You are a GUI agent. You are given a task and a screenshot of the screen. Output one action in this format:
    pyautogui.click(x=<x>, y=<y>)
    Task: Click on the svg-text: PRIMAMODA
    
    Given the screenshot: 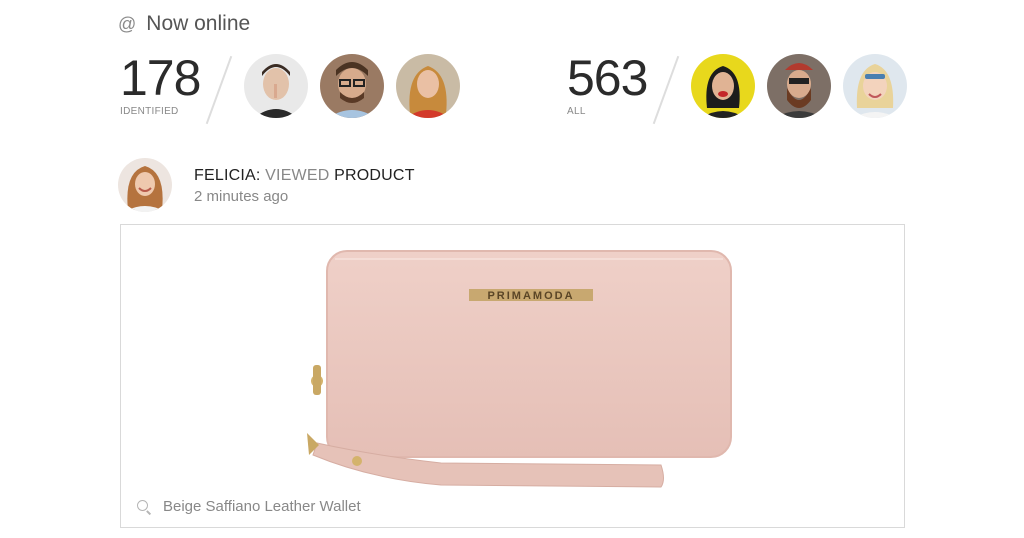 What is the action you would take?
    pyautogui.click(x=530, y=296)
    